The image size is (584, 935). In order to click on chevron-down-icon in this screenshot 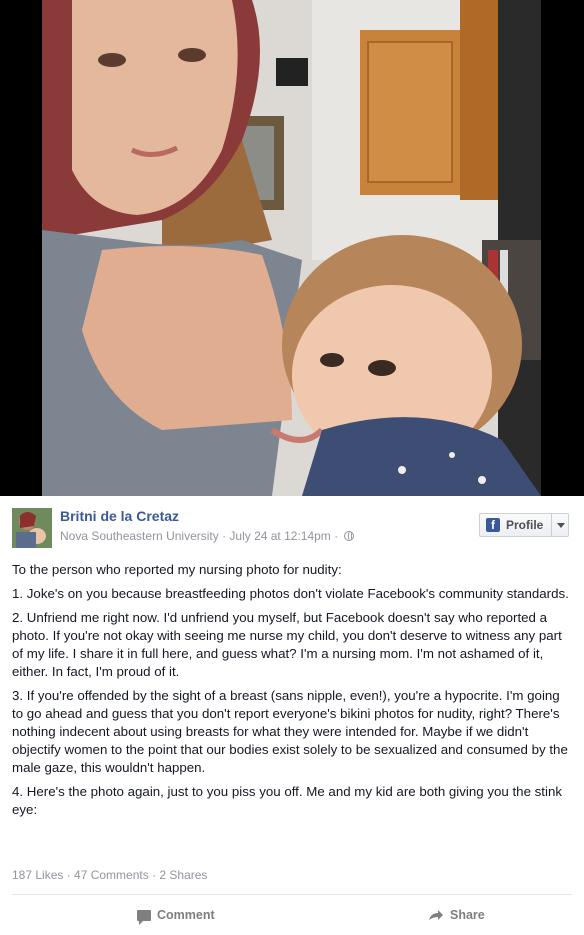, I will do `click(561, 525)`.